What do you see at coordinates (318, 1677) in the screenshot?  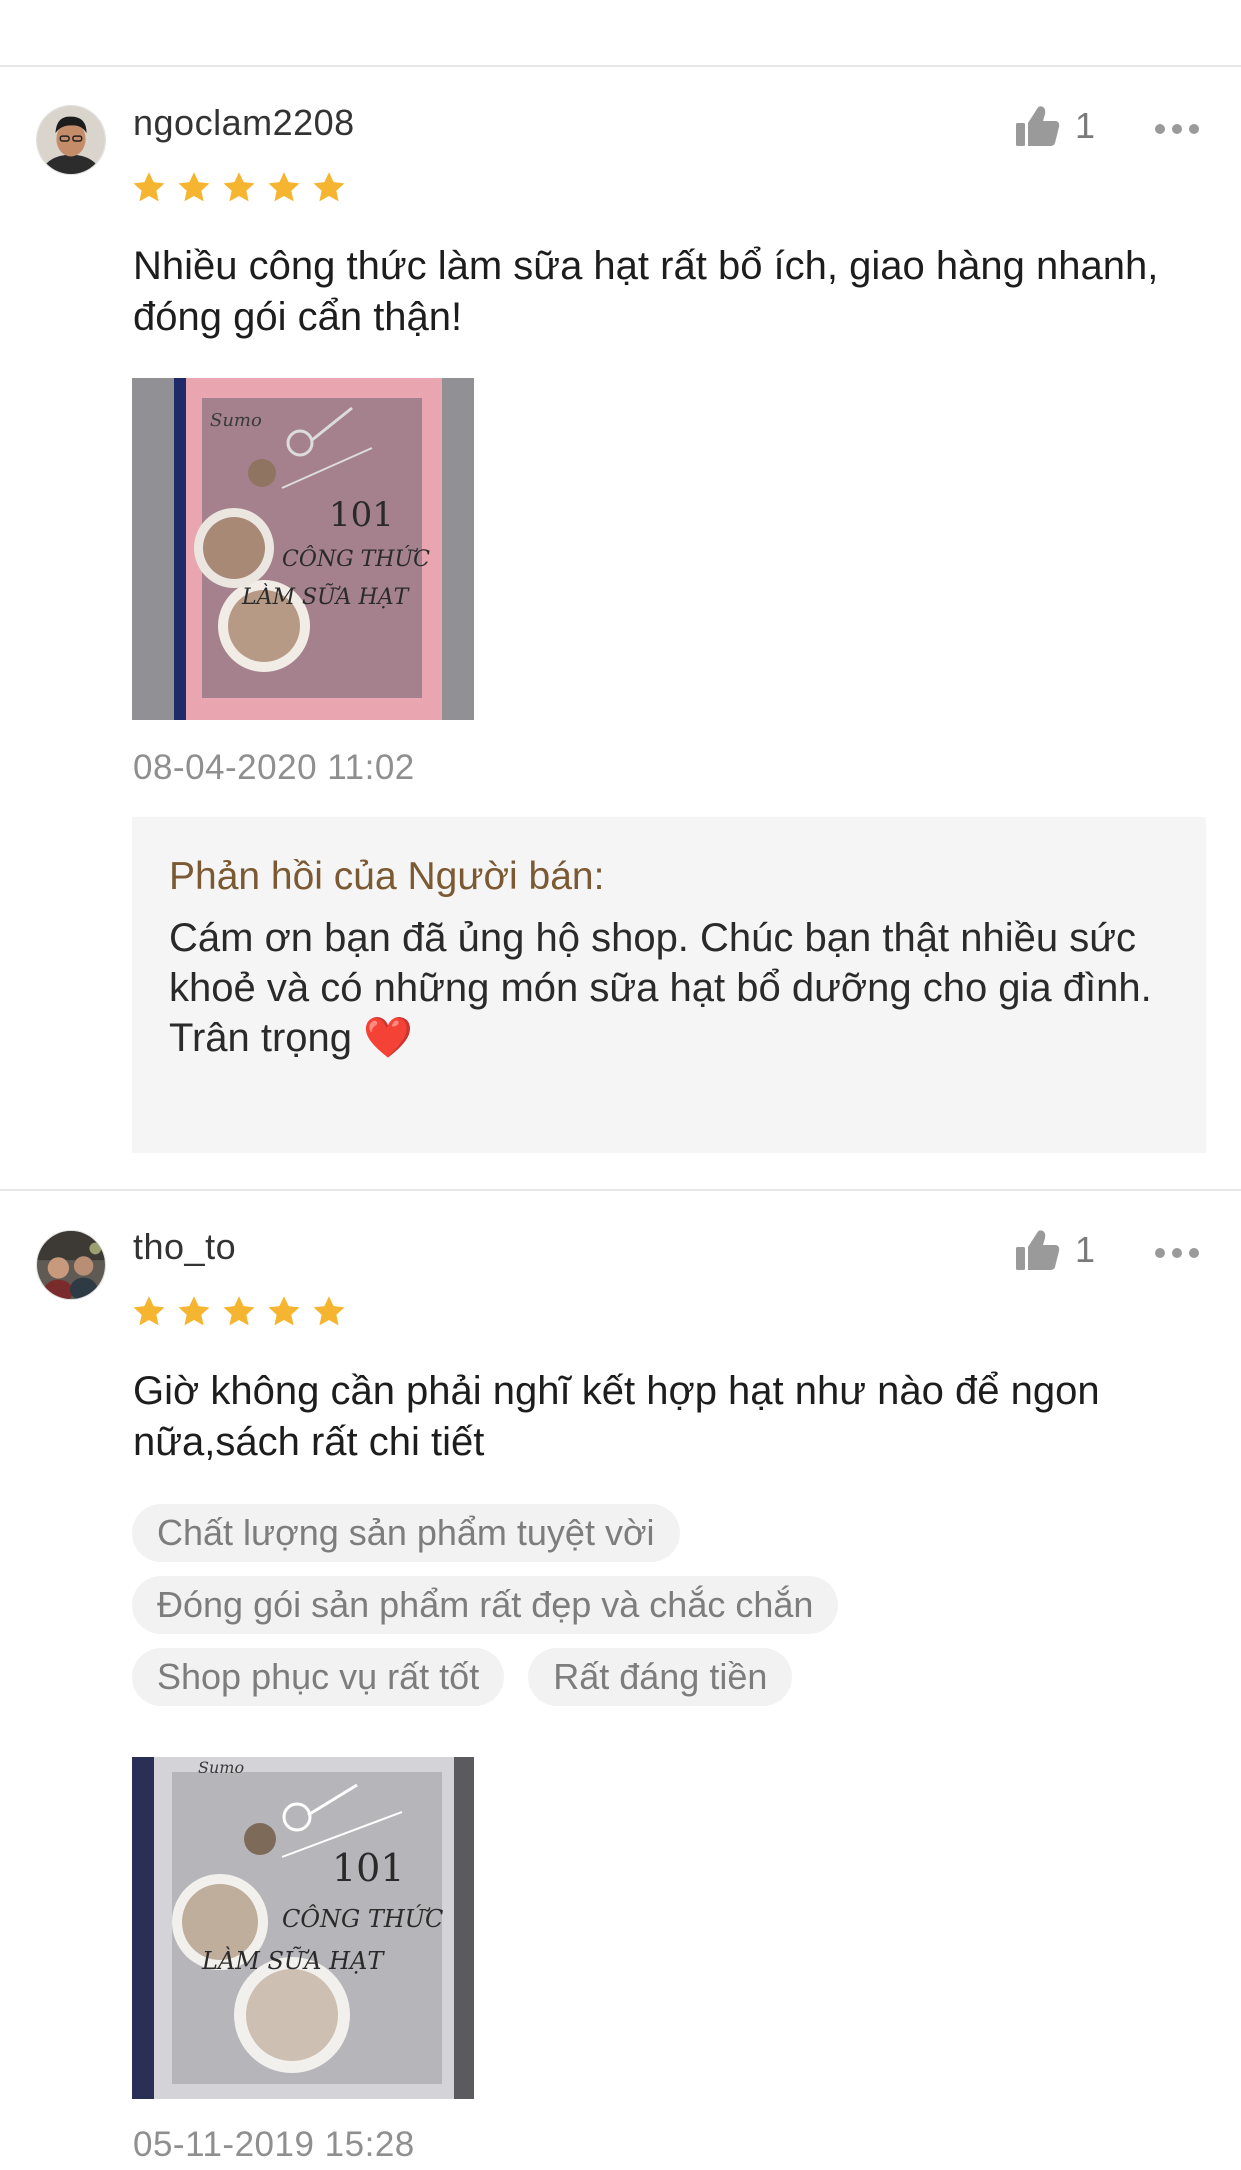 I see `review-tag: Shop phục vụ rất tốt` at bounding box center [318, 1677].